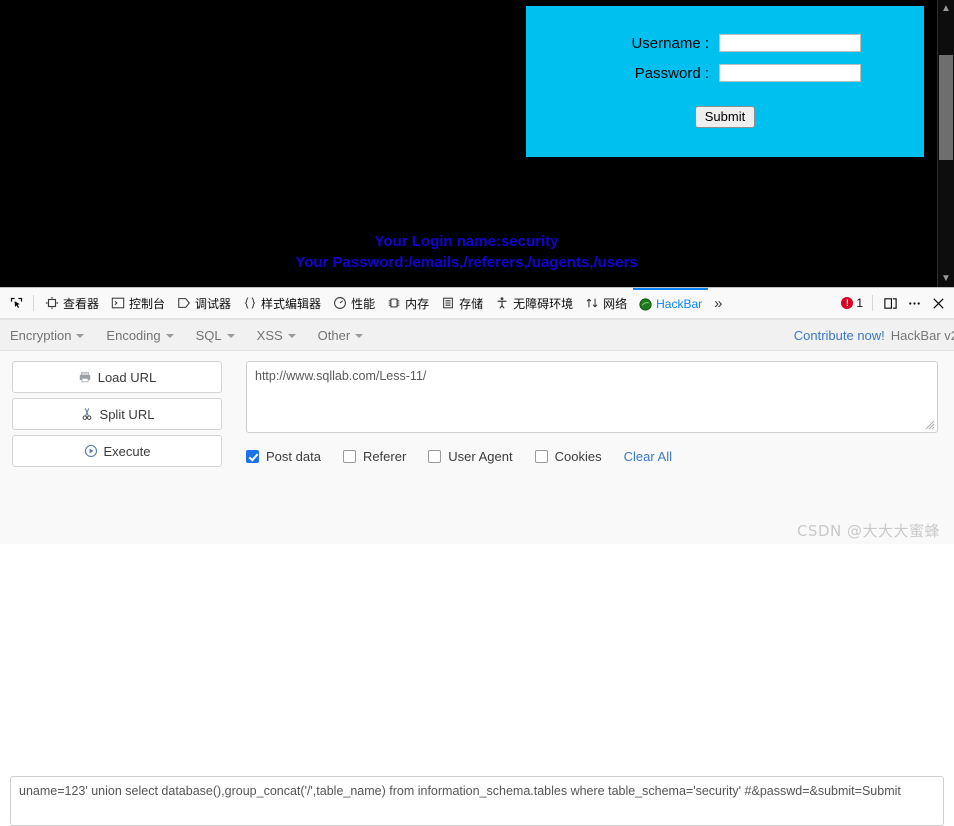 This screenshot has height=826, width=954. I want to click on username-row: Username :, so click(725, 43).